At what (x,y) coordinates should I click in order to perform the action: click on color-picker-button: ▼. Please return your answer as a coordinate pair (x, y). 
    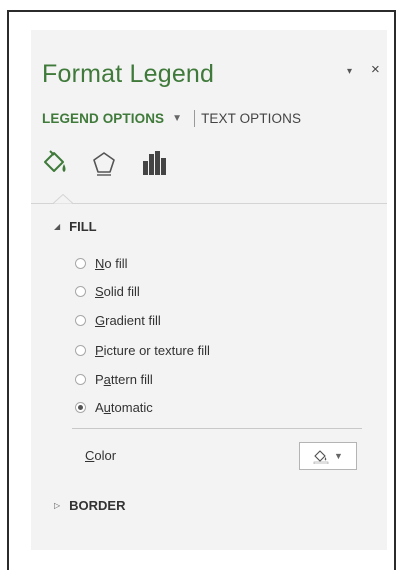
    Looking at the image, I should click on (328, 456).